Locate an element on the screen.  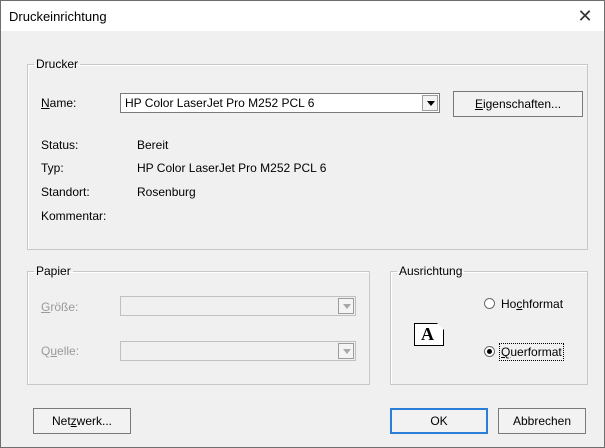
printer-name-select: HP Color LaserJet Pro M252 PCL 6 is located at coordinates (280, 103).